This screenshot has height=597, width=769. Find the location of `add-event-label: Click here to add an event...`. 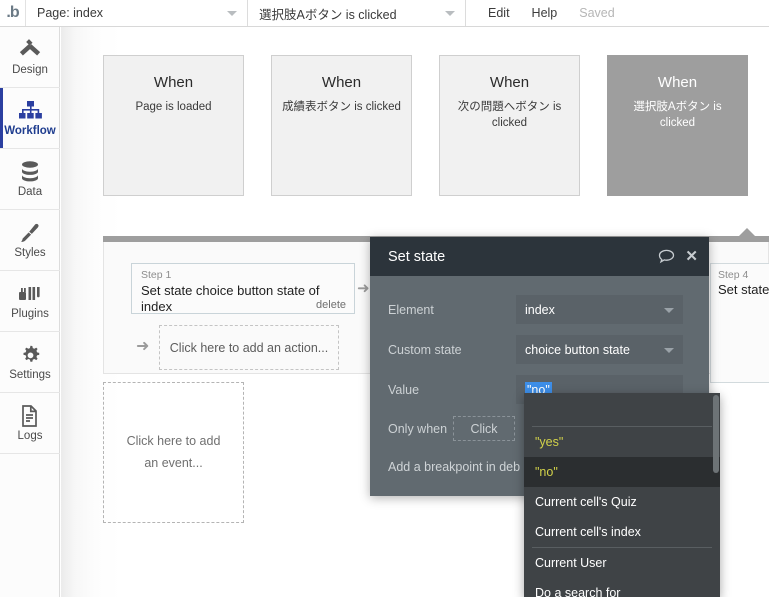

add-event-label: Click here to add an event... is located at coordinates (173, 452).